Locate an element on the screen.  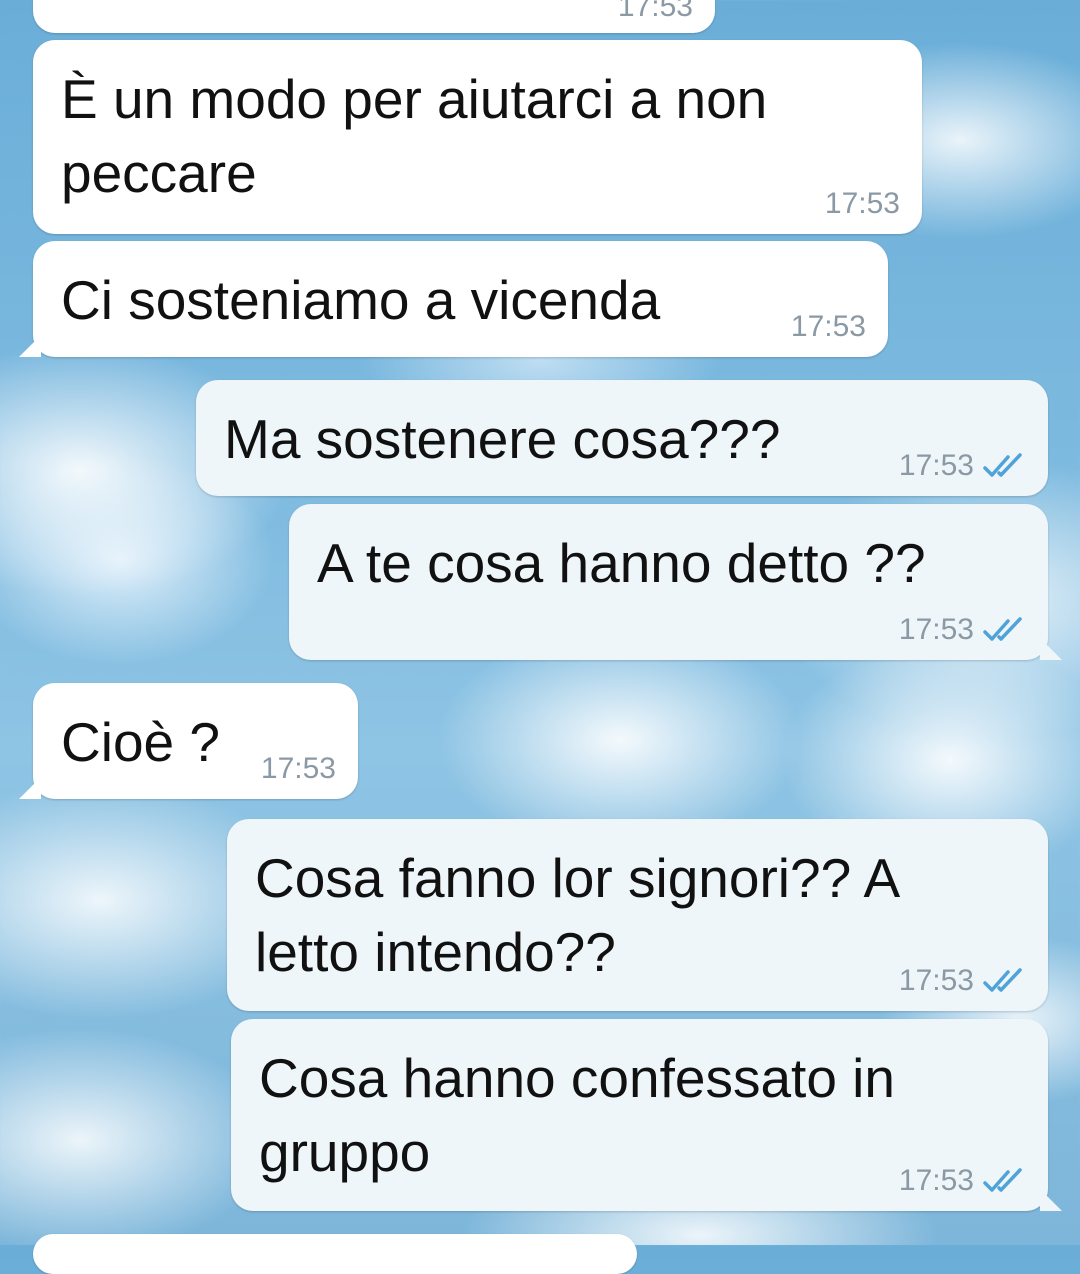
message-bubble-outgoing: A te cosa hanno detto ?? 17:53 is located at coordinates (675, 582).